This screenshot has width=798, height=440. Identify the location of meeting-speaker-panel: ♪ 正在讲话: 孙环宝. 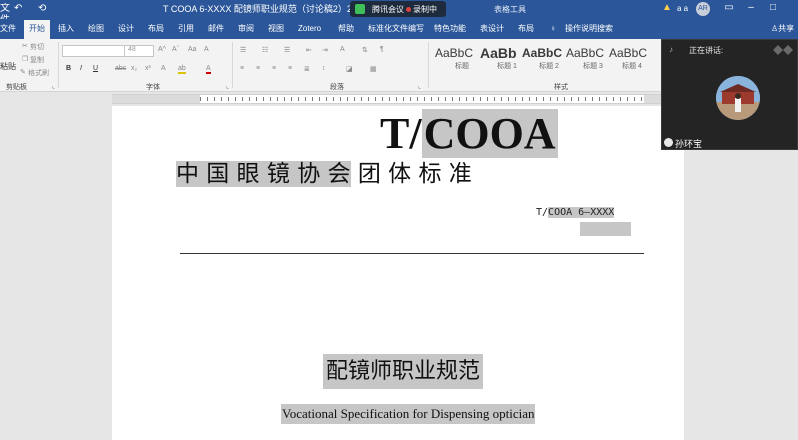
(729, 94).